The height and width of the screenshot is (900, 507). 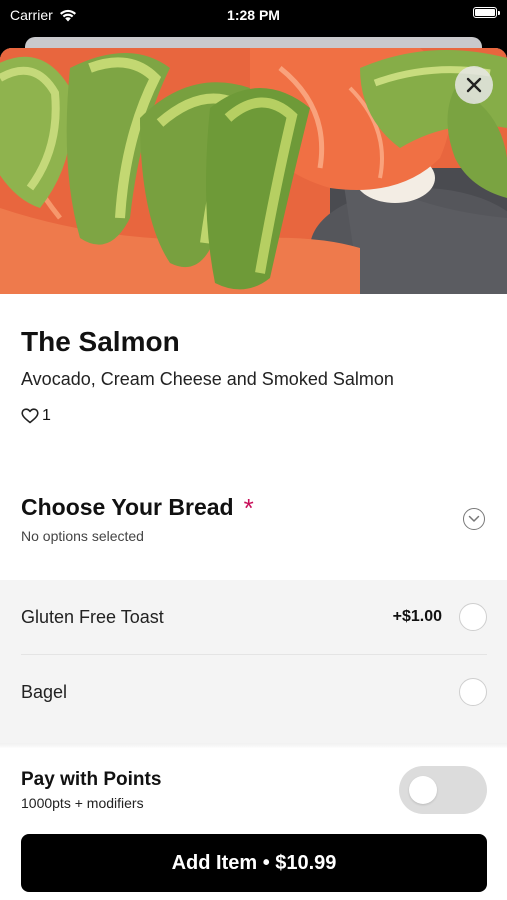 What do you see at coordinates (30, 416) in the screenshot?
I see `heart-icon` at bounding box center [30, 416].